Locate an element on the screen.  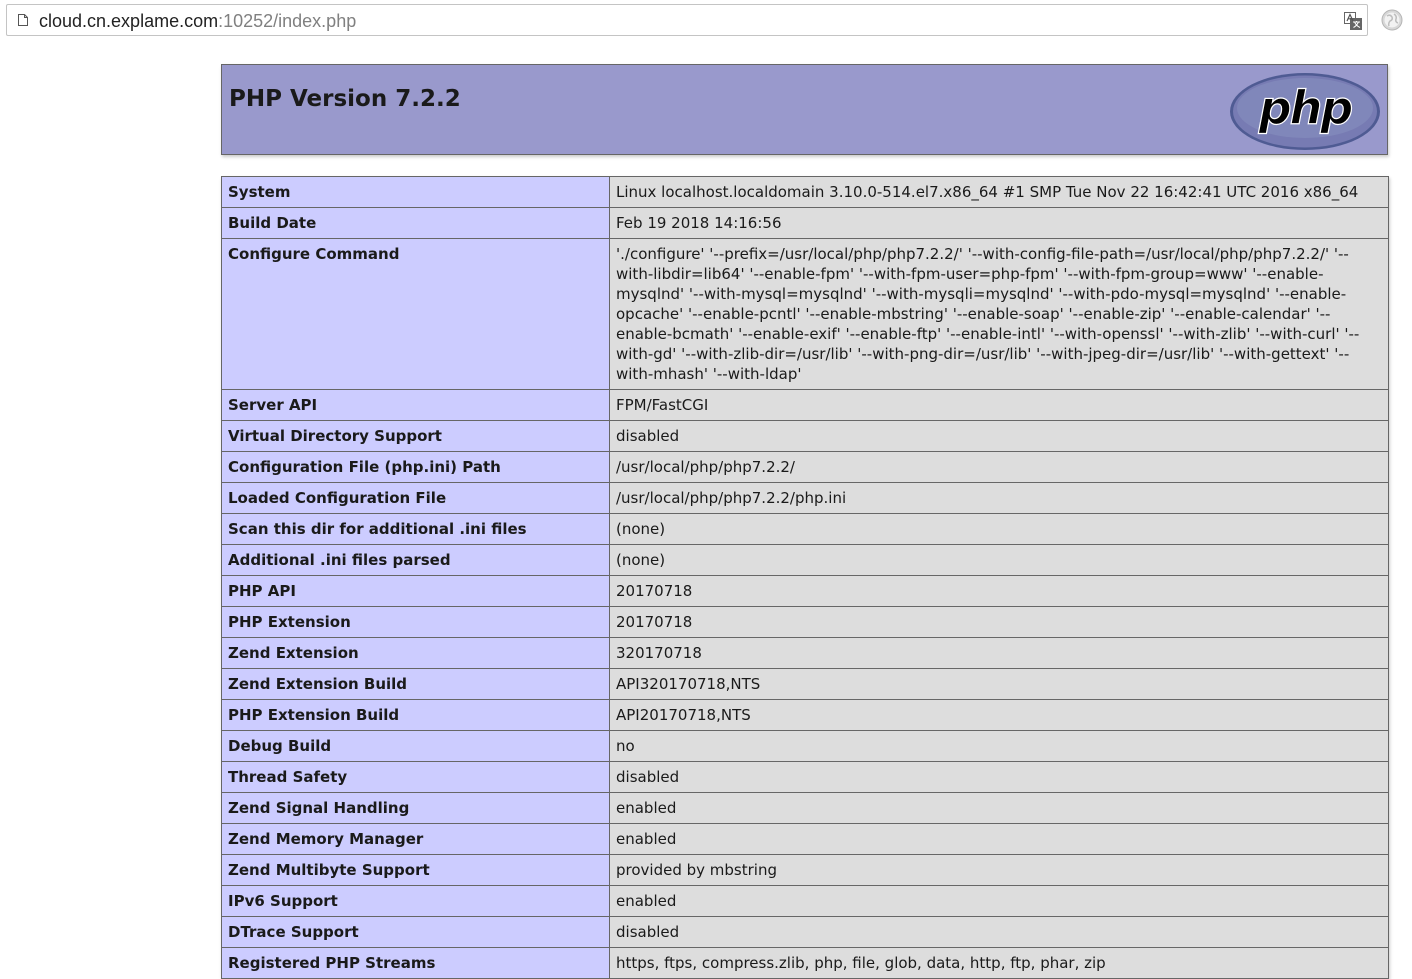
globe-icon is located at coordinates (1392, 20).